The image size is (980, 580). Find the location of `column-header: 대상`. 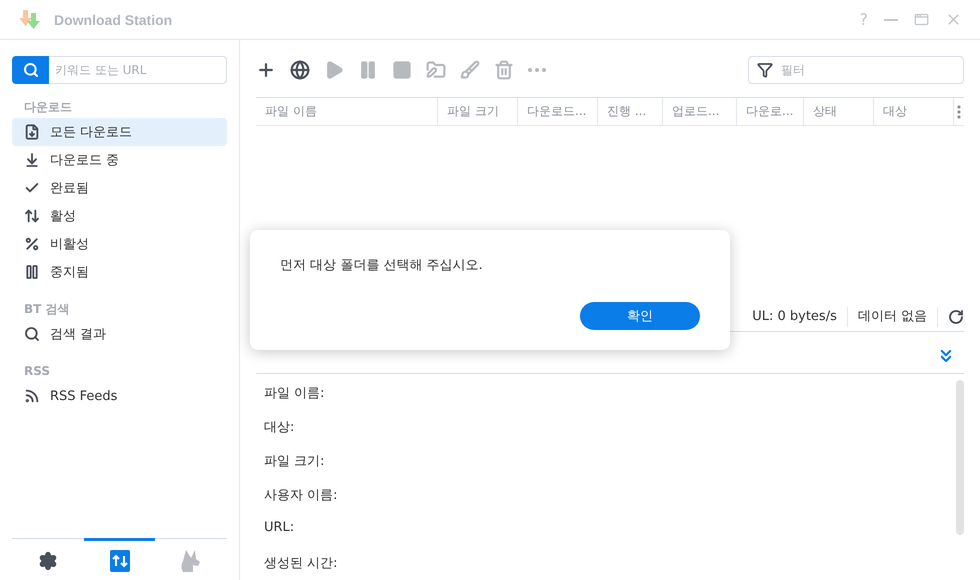

column-header: 대상 is located at coordinates (914, 111).